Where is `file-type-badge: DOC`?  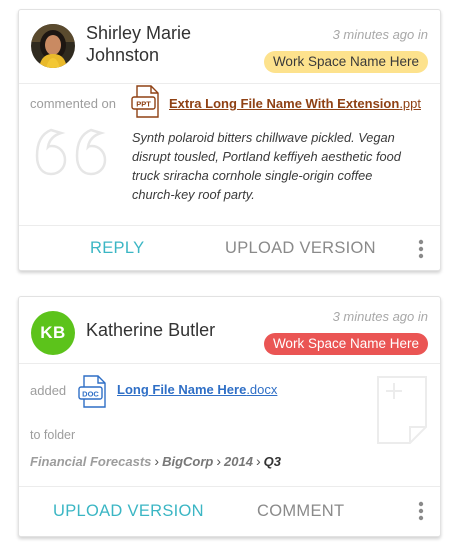 file-type-badge: DOC is located at coordinates (90, 394).